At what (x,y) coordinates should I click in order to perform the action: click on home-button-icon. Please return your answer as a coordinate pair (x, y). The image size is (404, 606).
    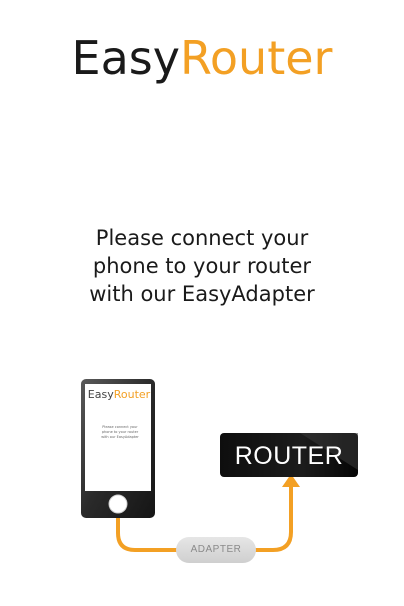
    Looking at the image, I should click on (118, 504).